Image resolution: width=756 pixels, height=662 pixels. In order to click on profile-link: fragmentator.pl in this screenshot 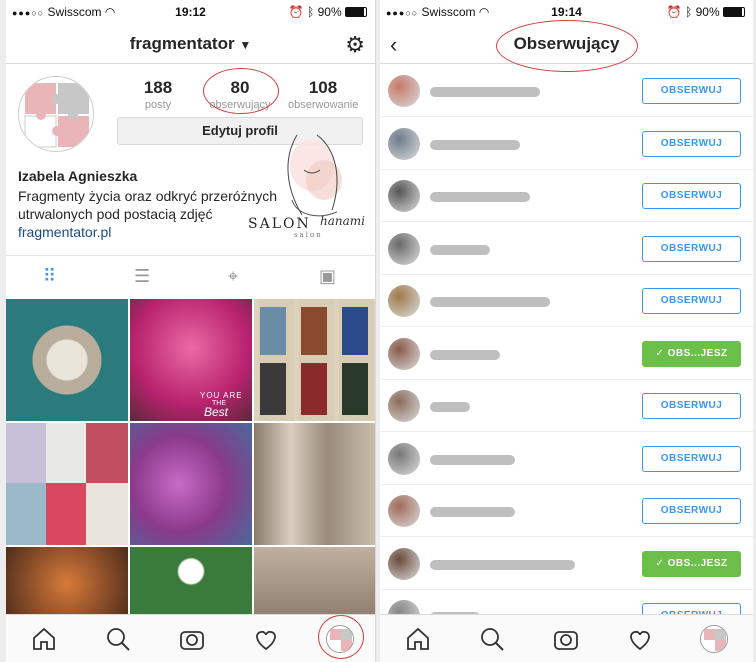, I will do `click(64, 232)`.